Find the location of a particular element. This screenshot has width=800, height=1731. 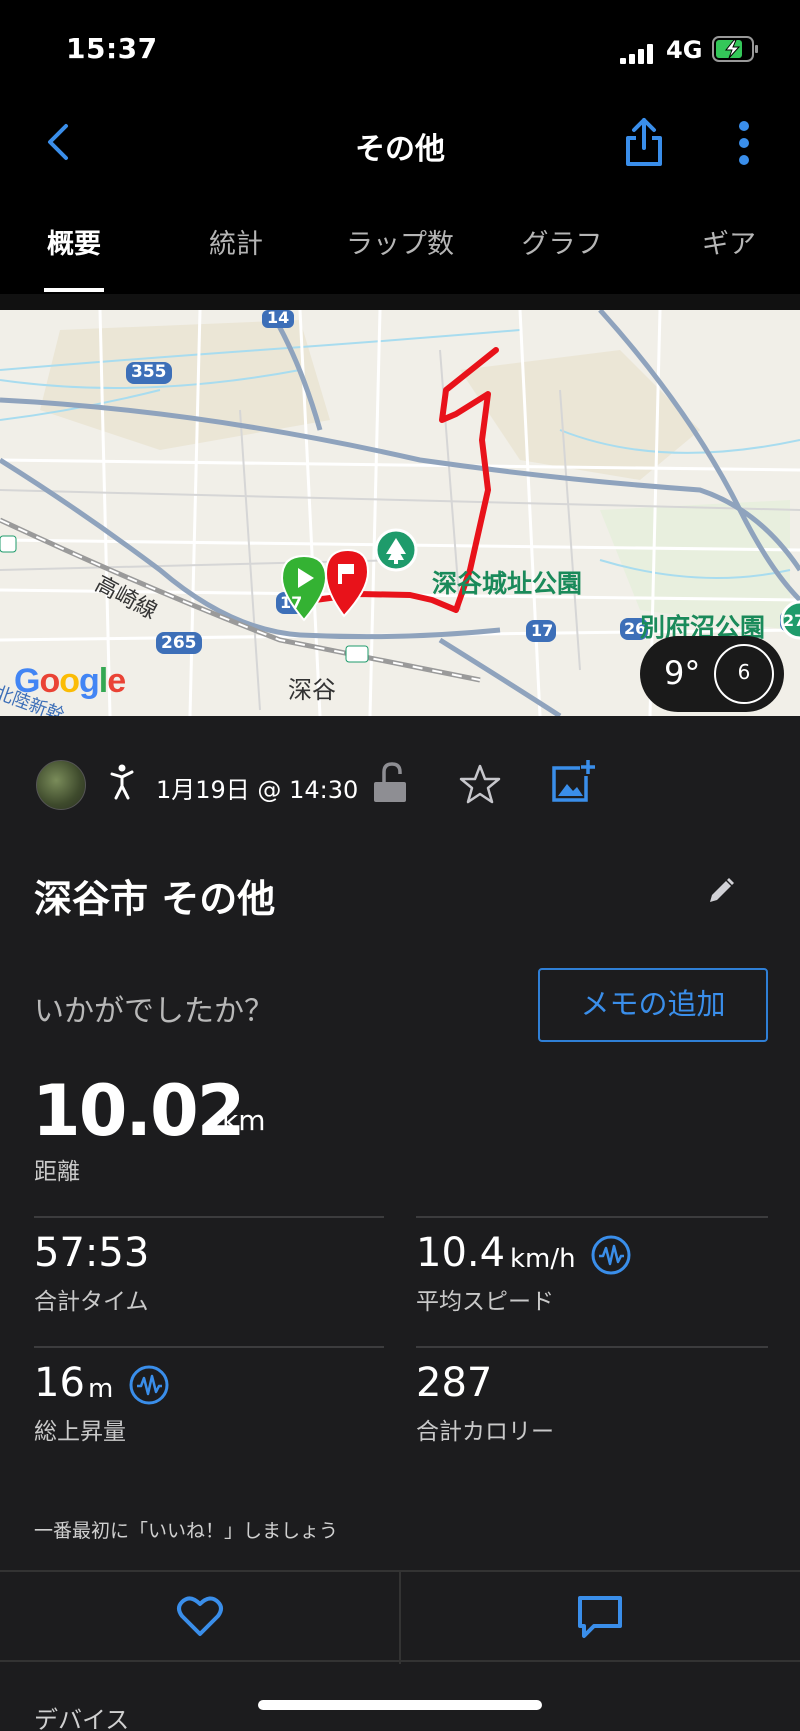

wind-speed: 6 is located at coordinates (744, 672).